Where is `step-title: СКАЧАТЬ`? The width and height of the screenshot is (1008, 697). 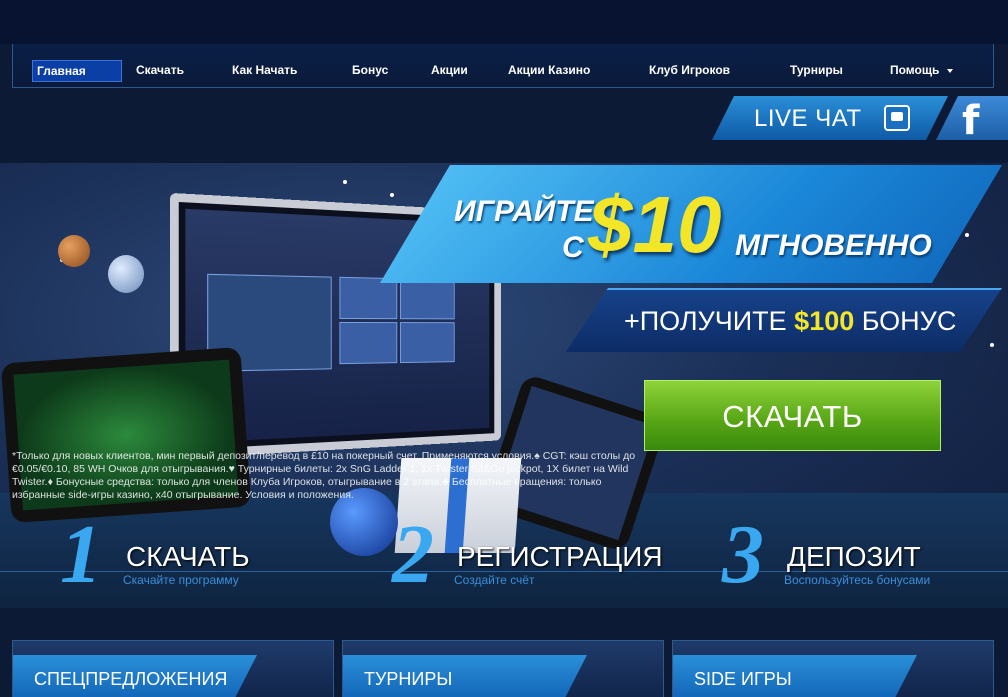 step-title: СКАЧАТЬ is located at coordinates (188, 556).